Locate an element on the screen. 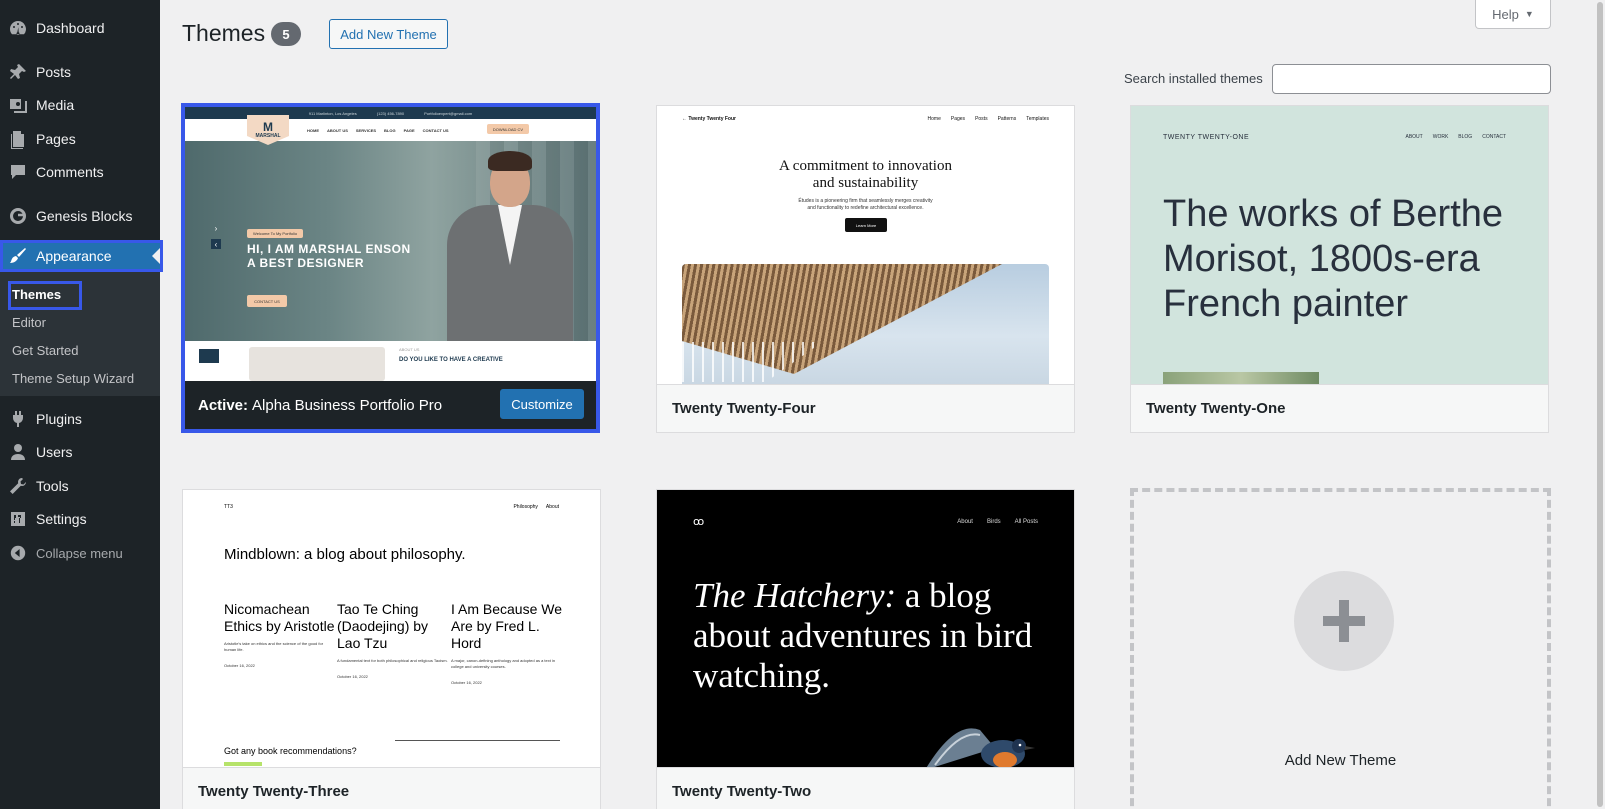 The image size is (1605, 809). preview-text: 911 Marlinton, Los Angeles is located at coordinates (332, 113).